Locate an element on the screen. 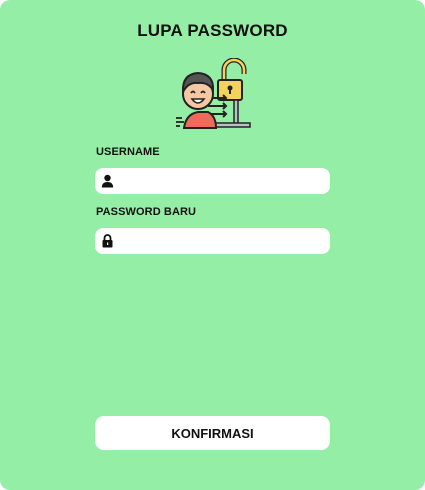 This screenshot has width=425, height=490. lock-icon is located at coordinates (107, 241).